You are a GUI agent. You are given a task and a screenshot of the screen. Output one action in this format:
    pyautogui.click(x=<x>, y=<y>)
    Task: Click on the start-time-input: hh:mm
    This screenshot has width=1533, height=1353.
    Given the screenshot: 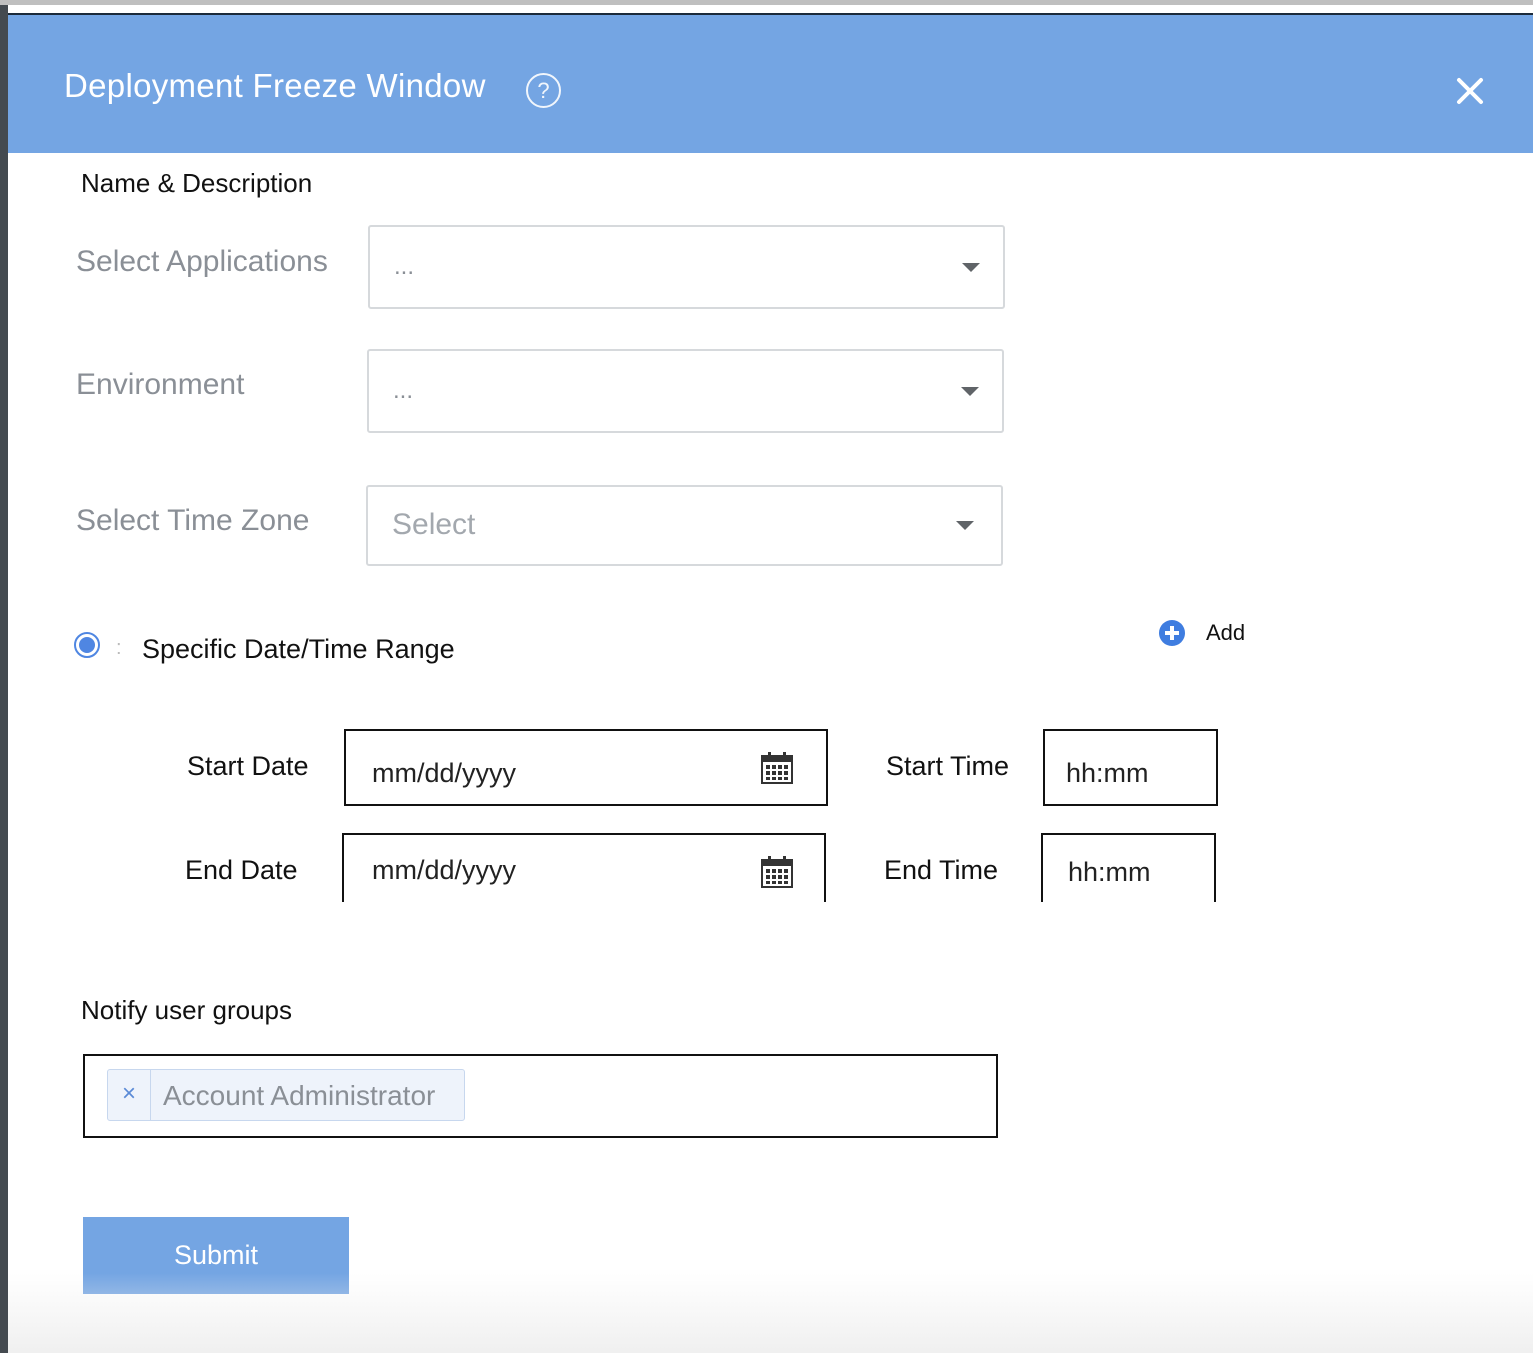 What is the action you would take?
    pyautogui.click(x=1130, y=767)
    